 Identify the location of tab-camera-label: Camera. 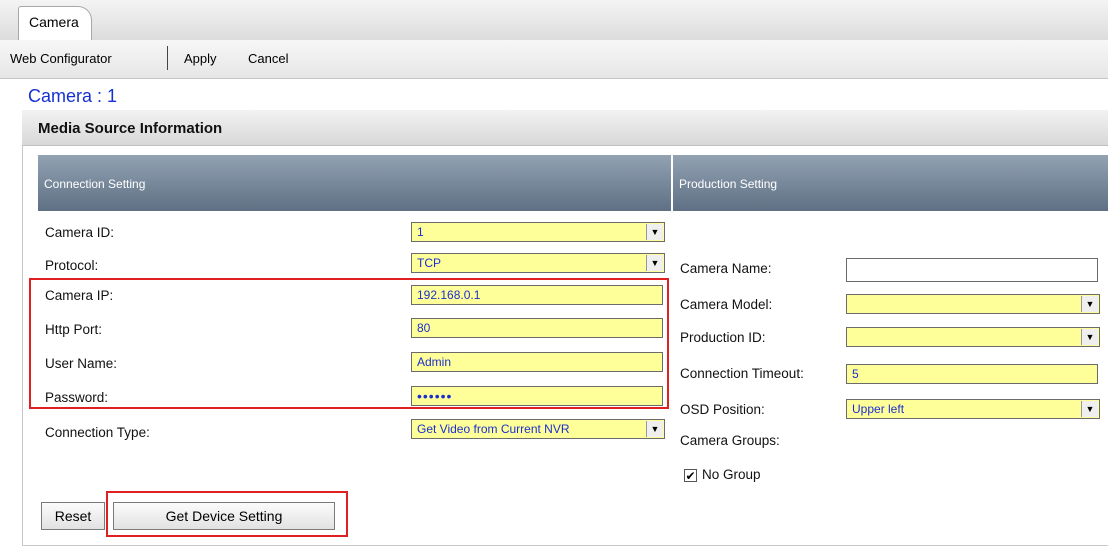
(54, 22).